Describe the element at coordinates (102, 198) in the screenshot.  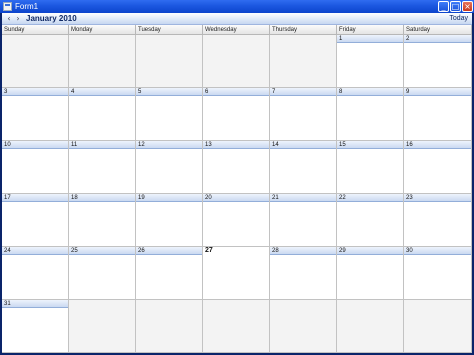
I see `day-header-bar: 18` at that location.